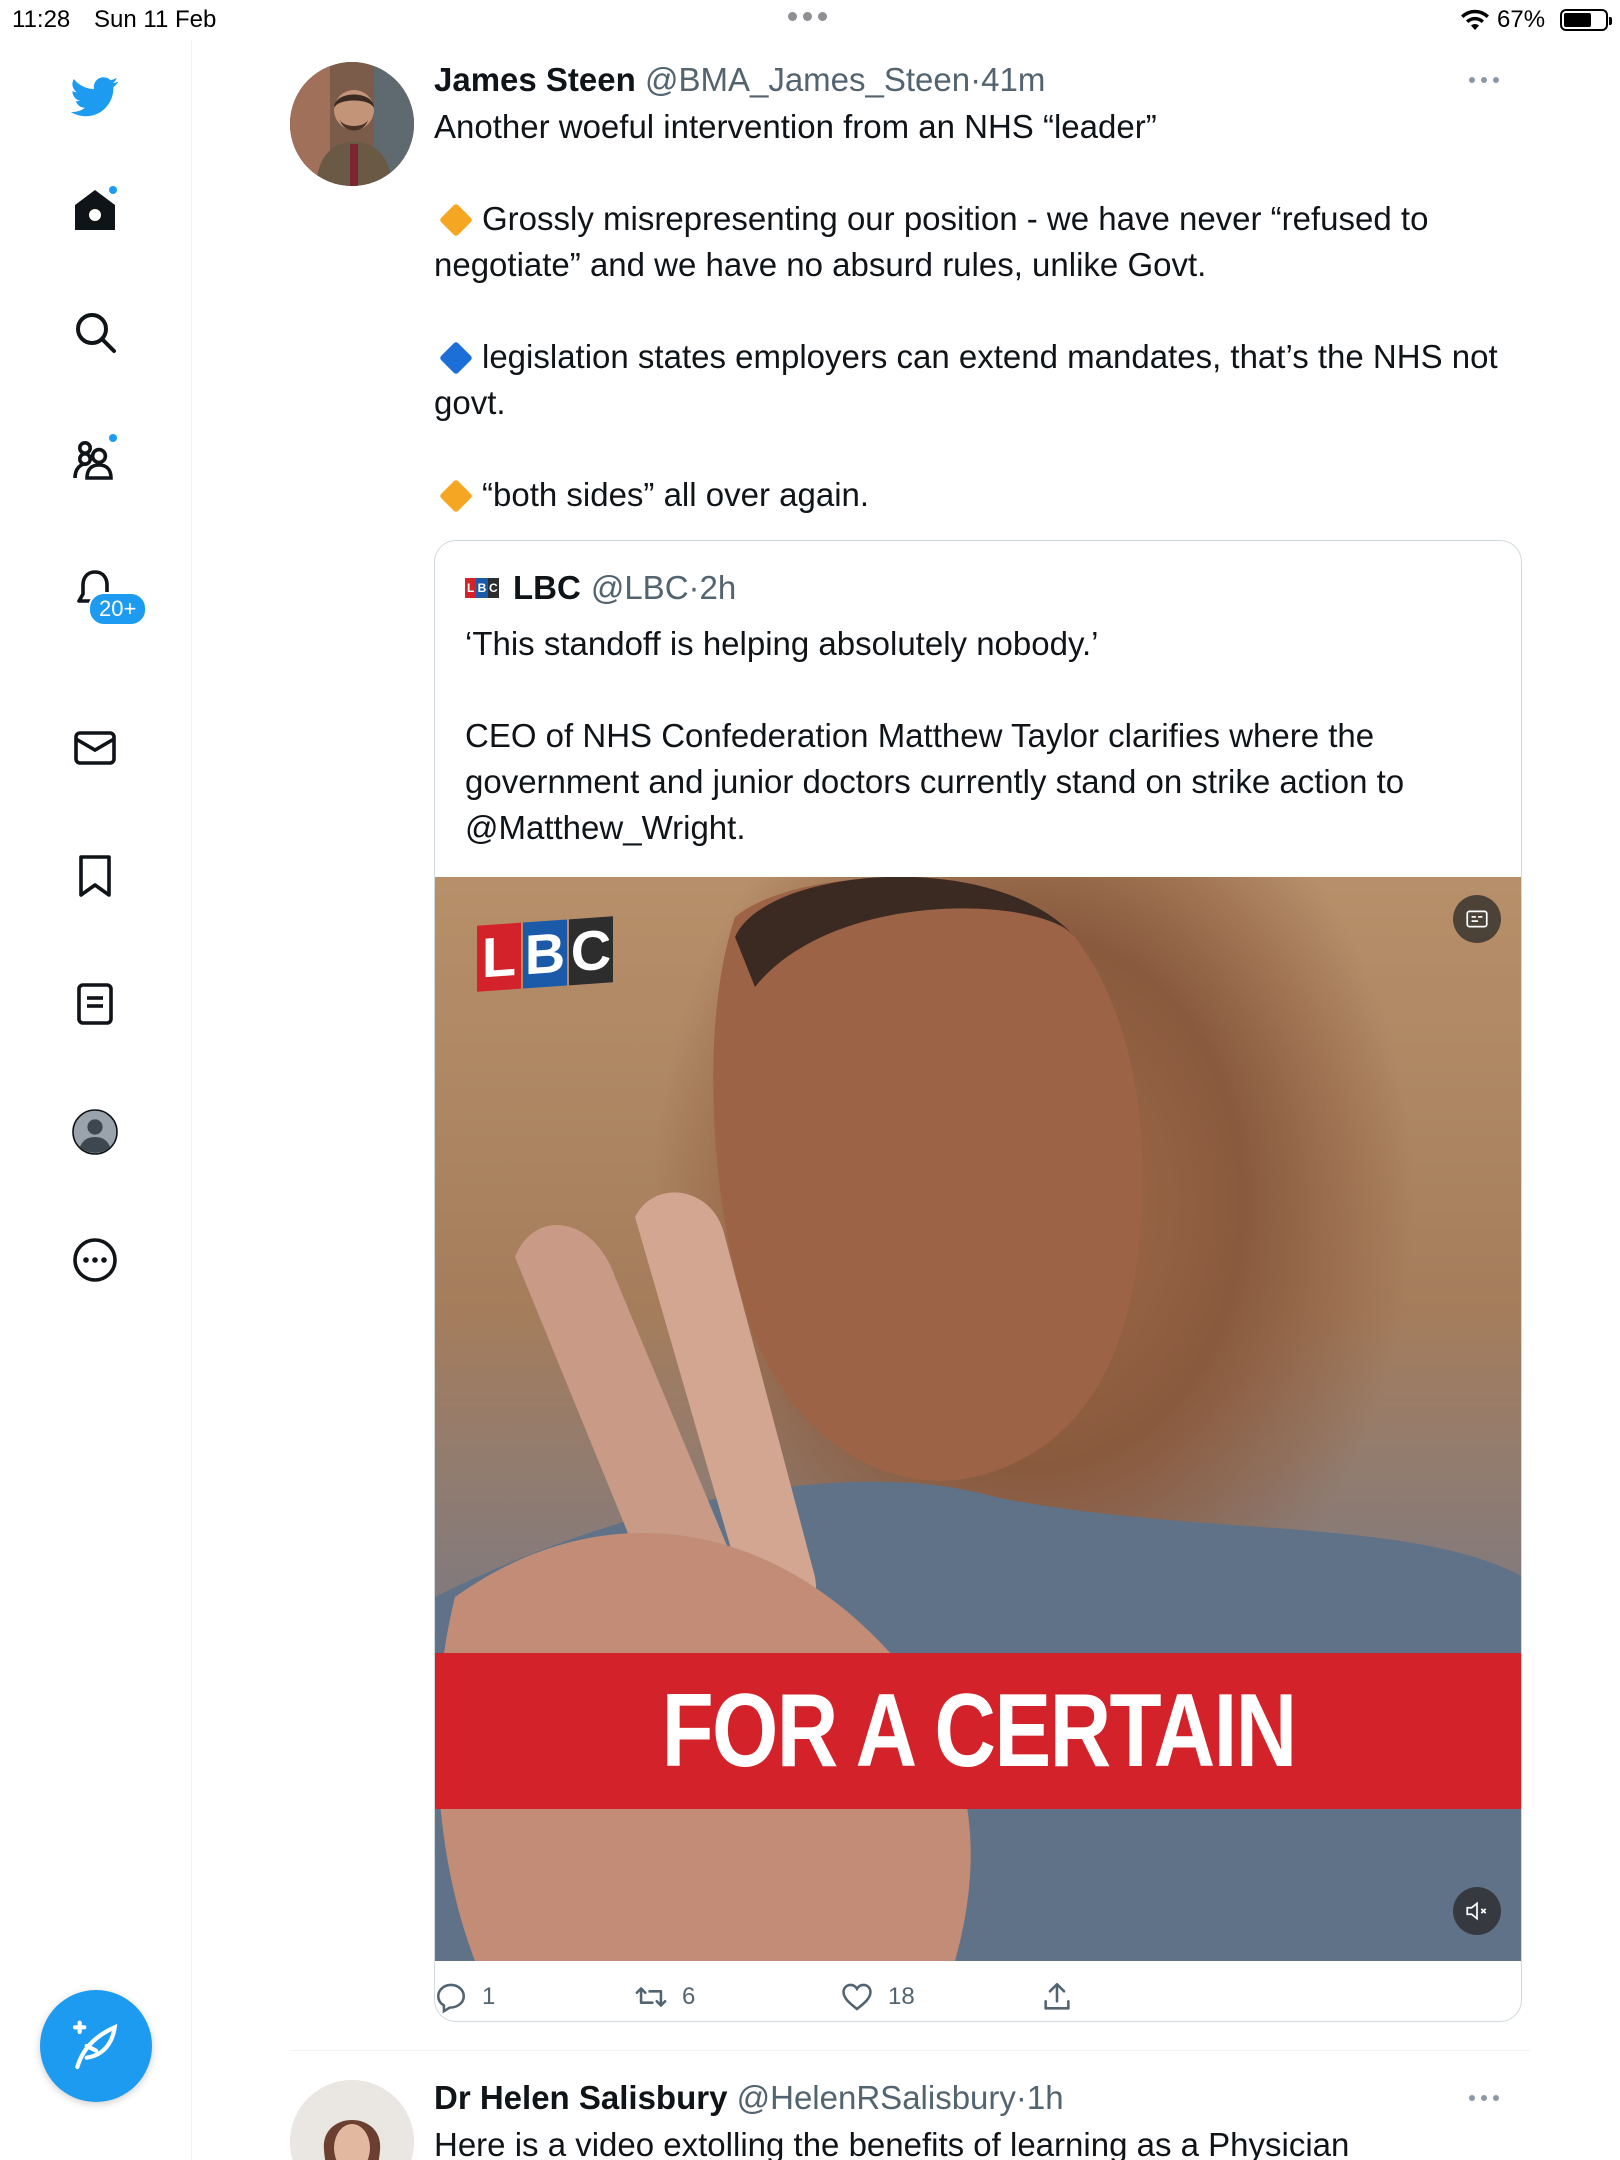 This screenshot has width=1620, height=2160. What do you see at coordinates (784, 2000) in the screenshot?
I see `tweet-actions: 1 6 18` at bounding box center [784, 2000].